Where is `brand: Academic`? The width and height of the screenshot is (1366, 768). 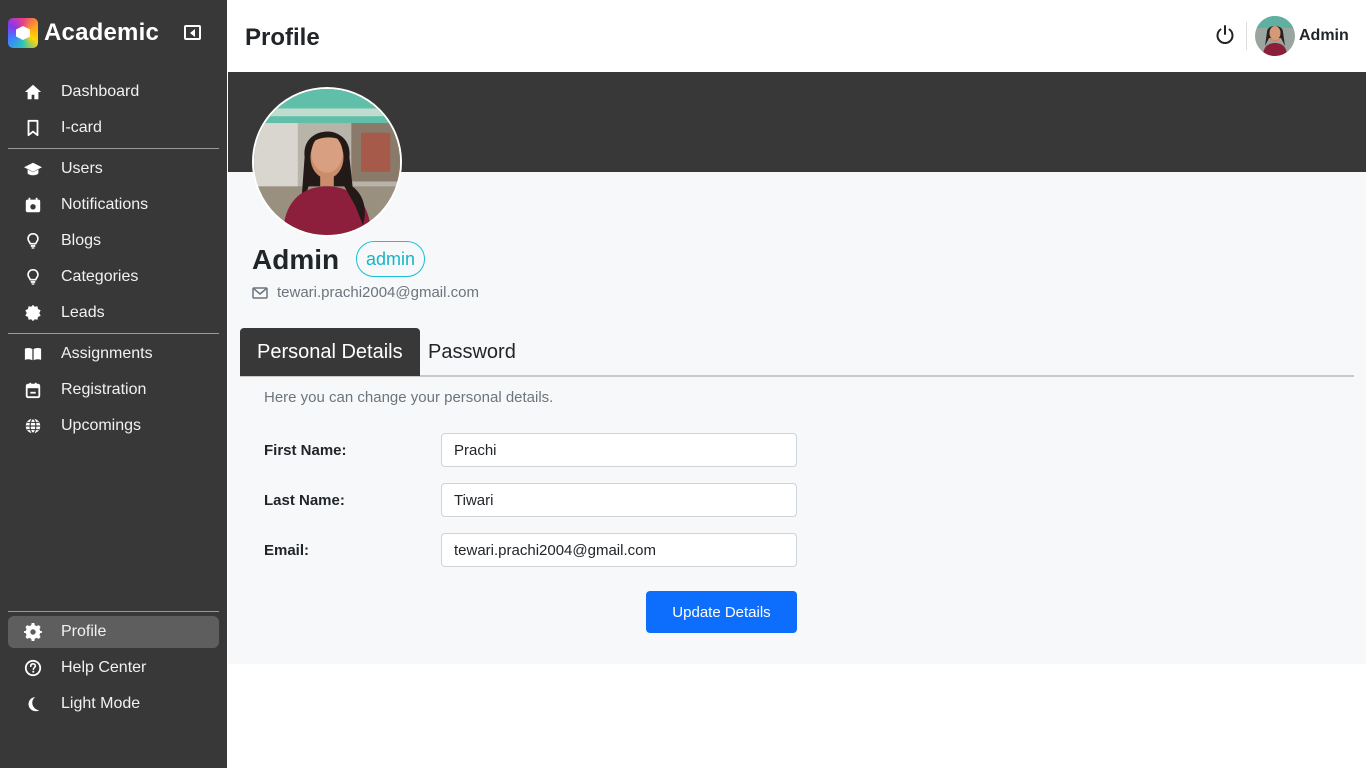
brand: Academic is located at coordinates (83, 33).